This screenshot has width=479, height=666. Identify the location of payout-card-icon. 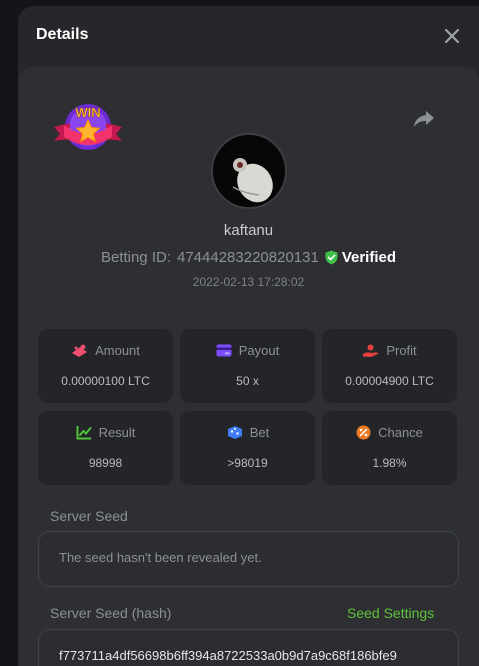
(224, 350).